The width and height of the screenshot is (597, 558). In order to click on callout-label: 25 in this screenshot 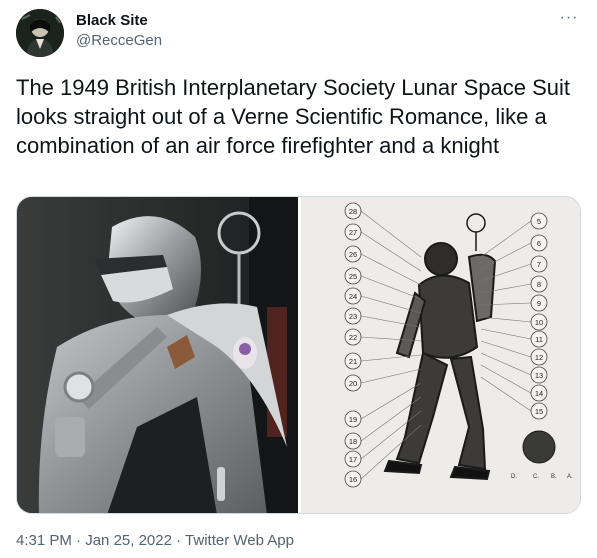, I will do `click(353, 276)`.